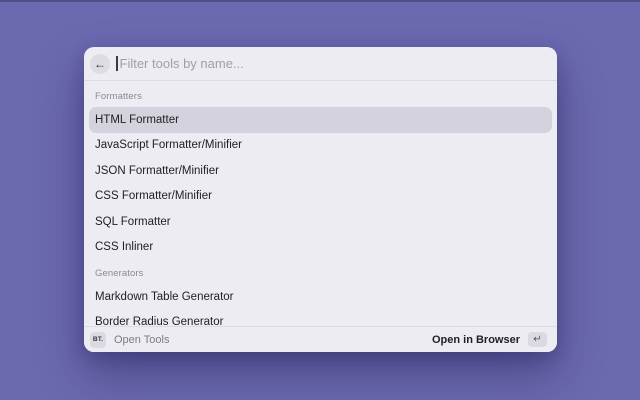 The image size is (640, 400). I want to click on back-arrow-icon: ←, so click(100, 63).